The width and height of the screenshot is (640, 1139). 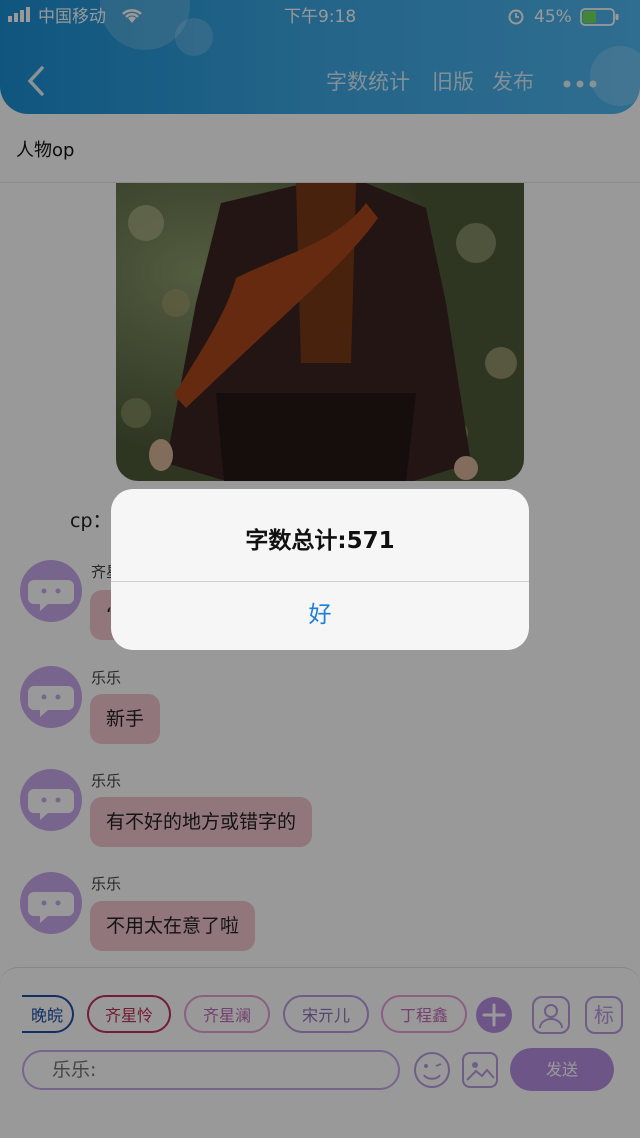 What do you see at coordinates (320, 616) in the screenshot?
I see `alert-ok-button: 好` at bounding box center [320, 616].